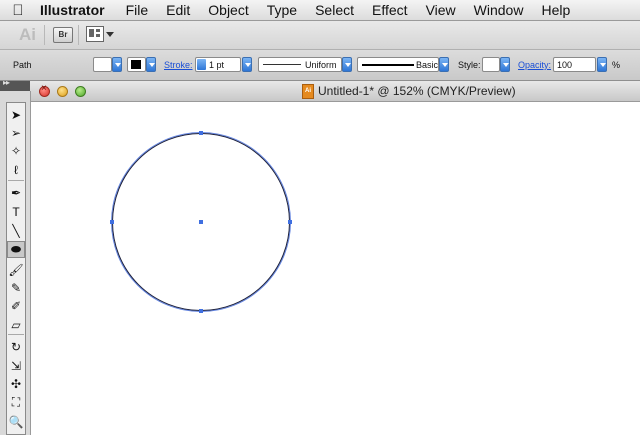  I want to click on stroke-color-dropdown-button, so click(151, 64).